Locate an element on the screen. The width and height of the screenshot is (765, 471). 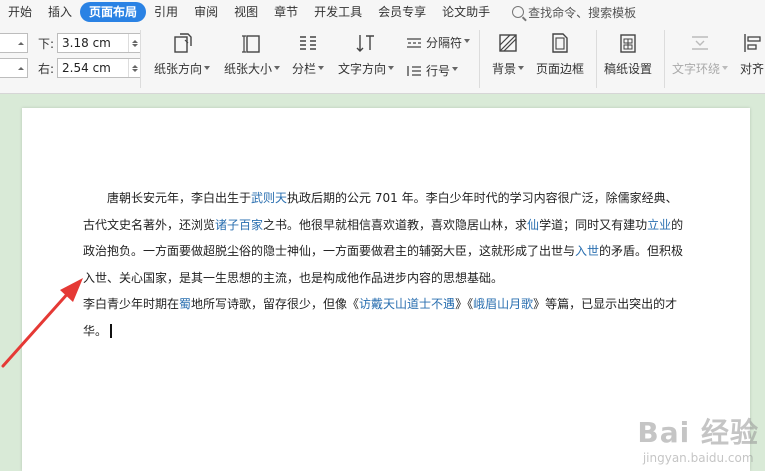
line-number-label: 行号 is located at coordinates (438, 71).